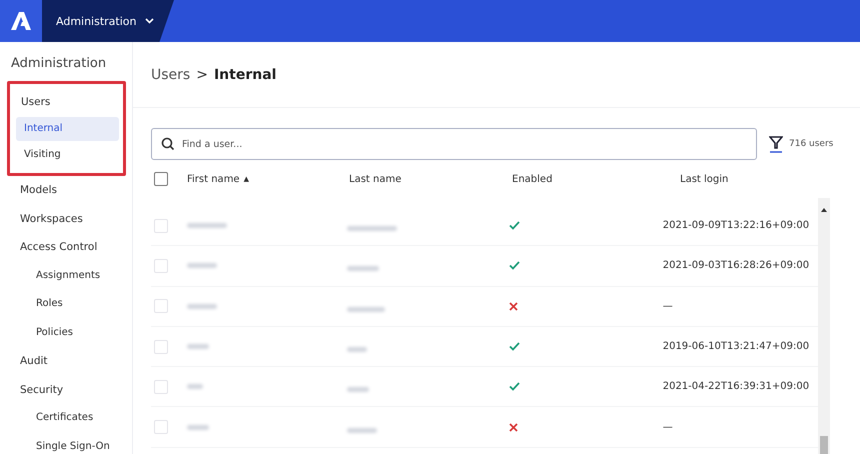 This screenshot has width=860, height=454. I want to click on column-header: Last name, so click(402, 179).